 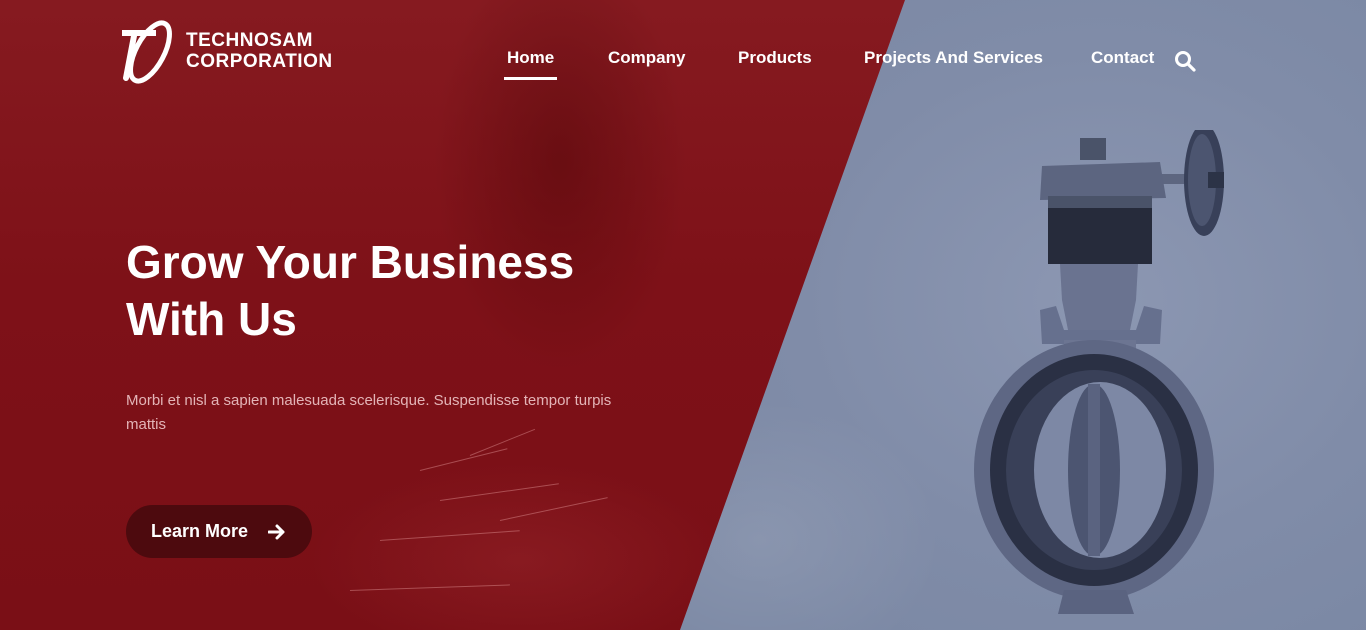 I want to click on brand-logo: TECHNOSAM CORPORATION, so click(x=226, y=51).